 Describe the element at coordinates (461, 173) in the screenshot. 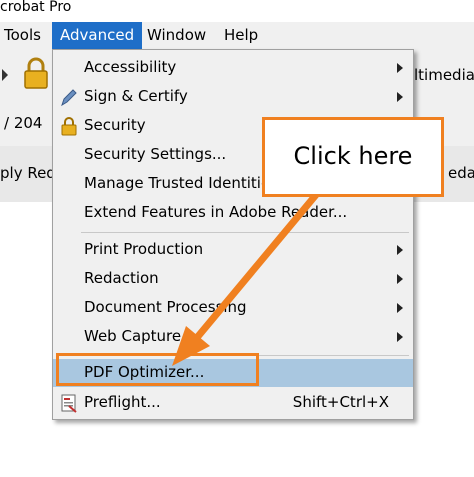

I see `redaction-label: eda` at that location.